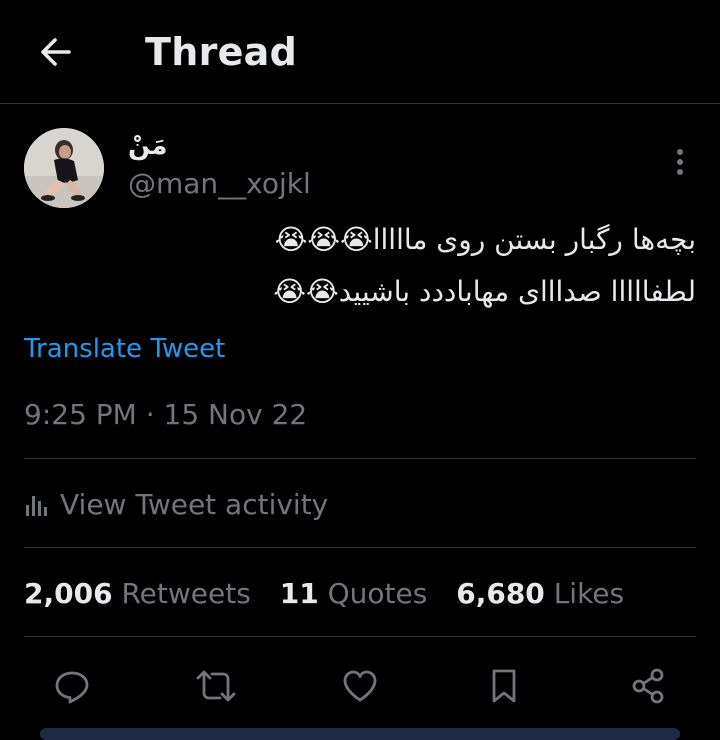 The height and width of the screenshot is (740, 720). What do you see at coordinates (500, 593) in the screenshot?
I see `likes-count: 6,680` at bounding box center [500, 593].